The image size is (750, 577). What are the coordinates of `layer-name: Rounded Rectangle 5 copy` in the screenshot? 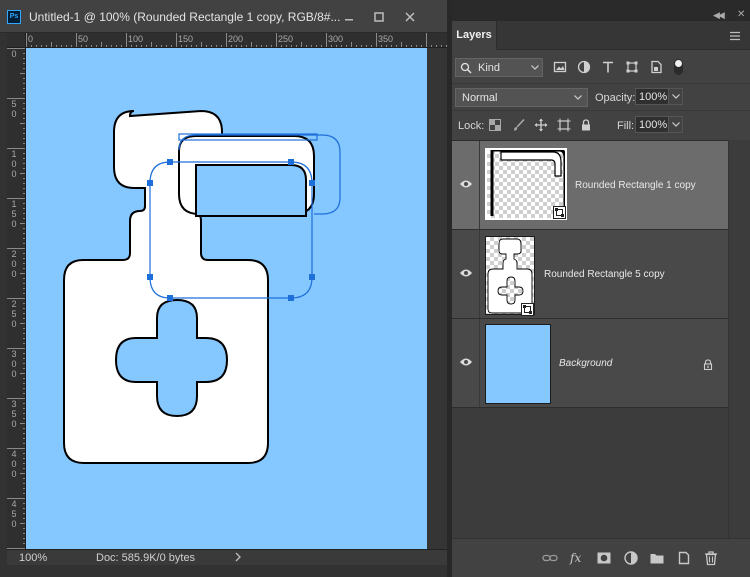 It's located at (604, 274).